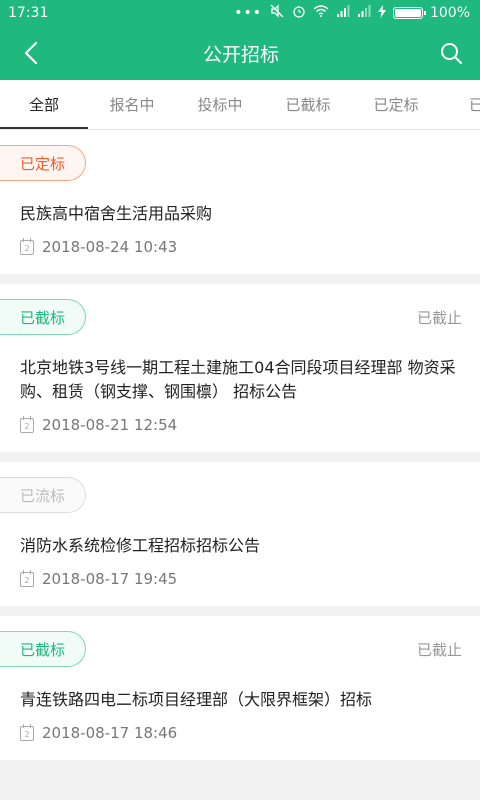 This screenshot has height=800, width=480. I want to click on tab-registering: 报名中, so click(132, 104).